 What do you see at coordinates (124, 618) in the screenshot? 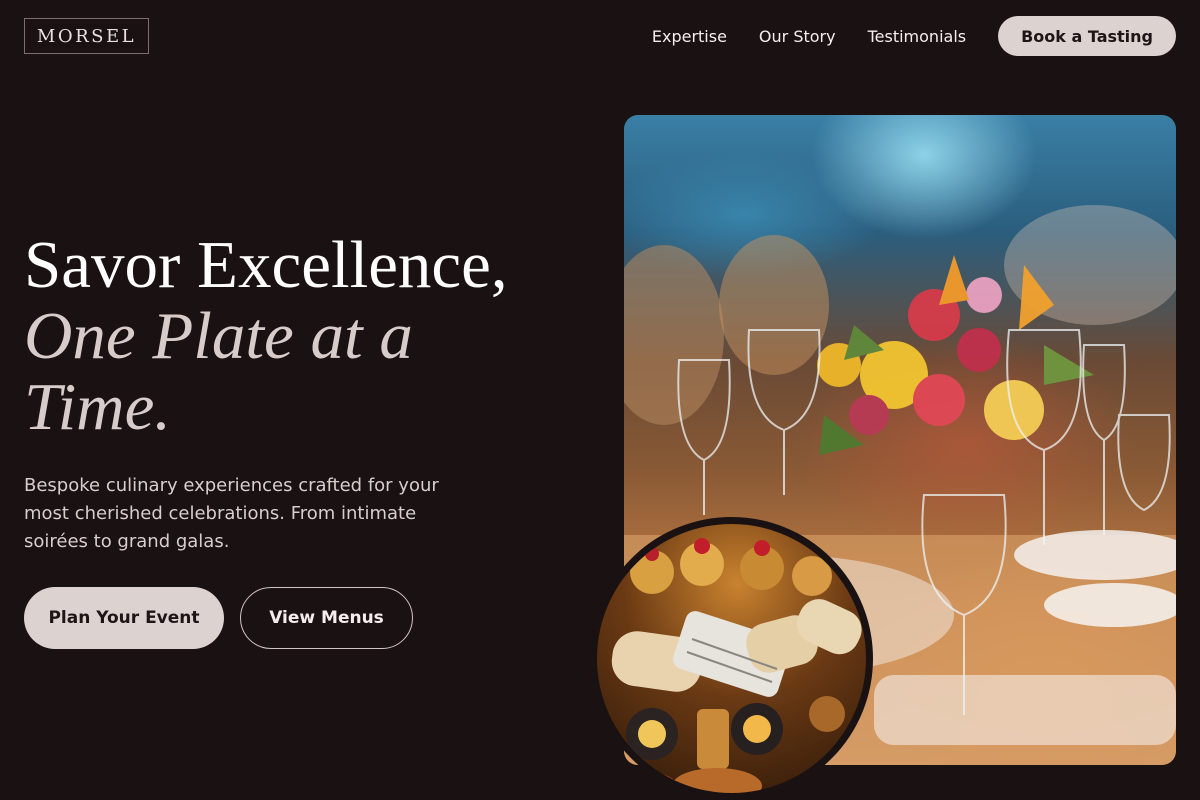
I see `plan-event-button: Plan Your Event` at bounding box center [124, 618].